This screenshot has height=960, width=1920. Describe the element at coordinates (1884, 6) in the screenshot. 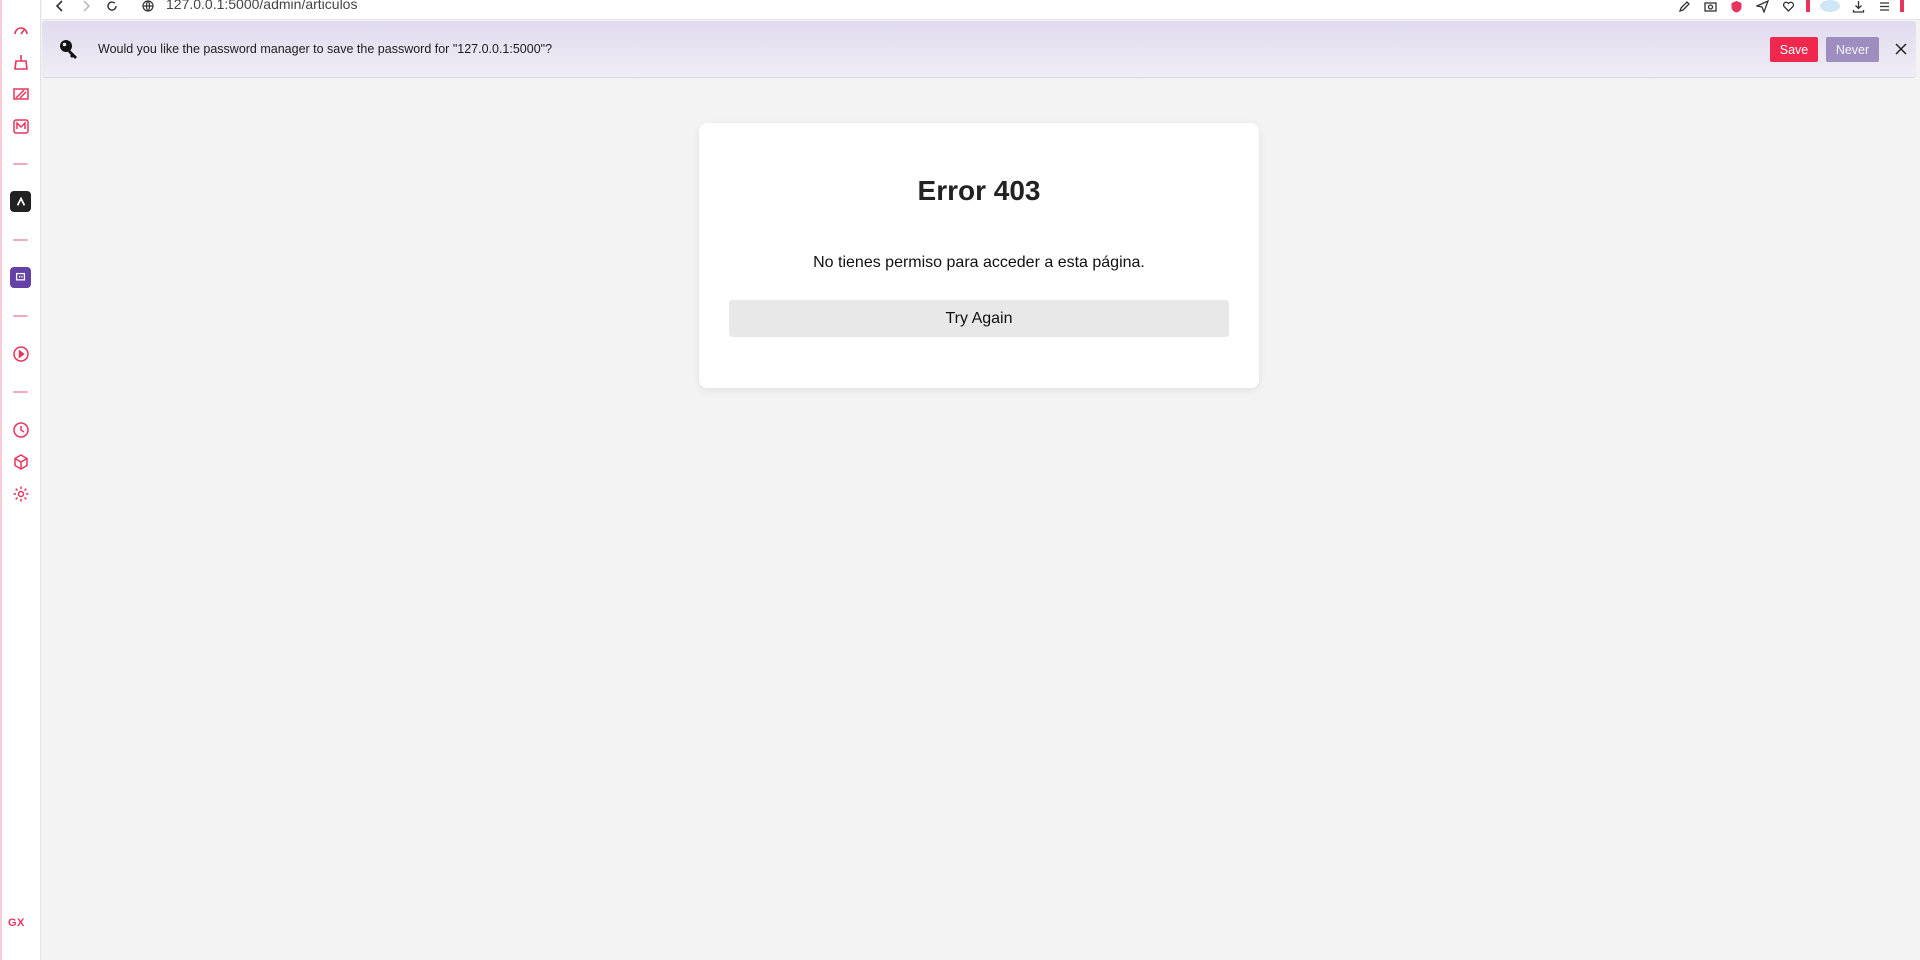

I see `menu-icon` at that location.